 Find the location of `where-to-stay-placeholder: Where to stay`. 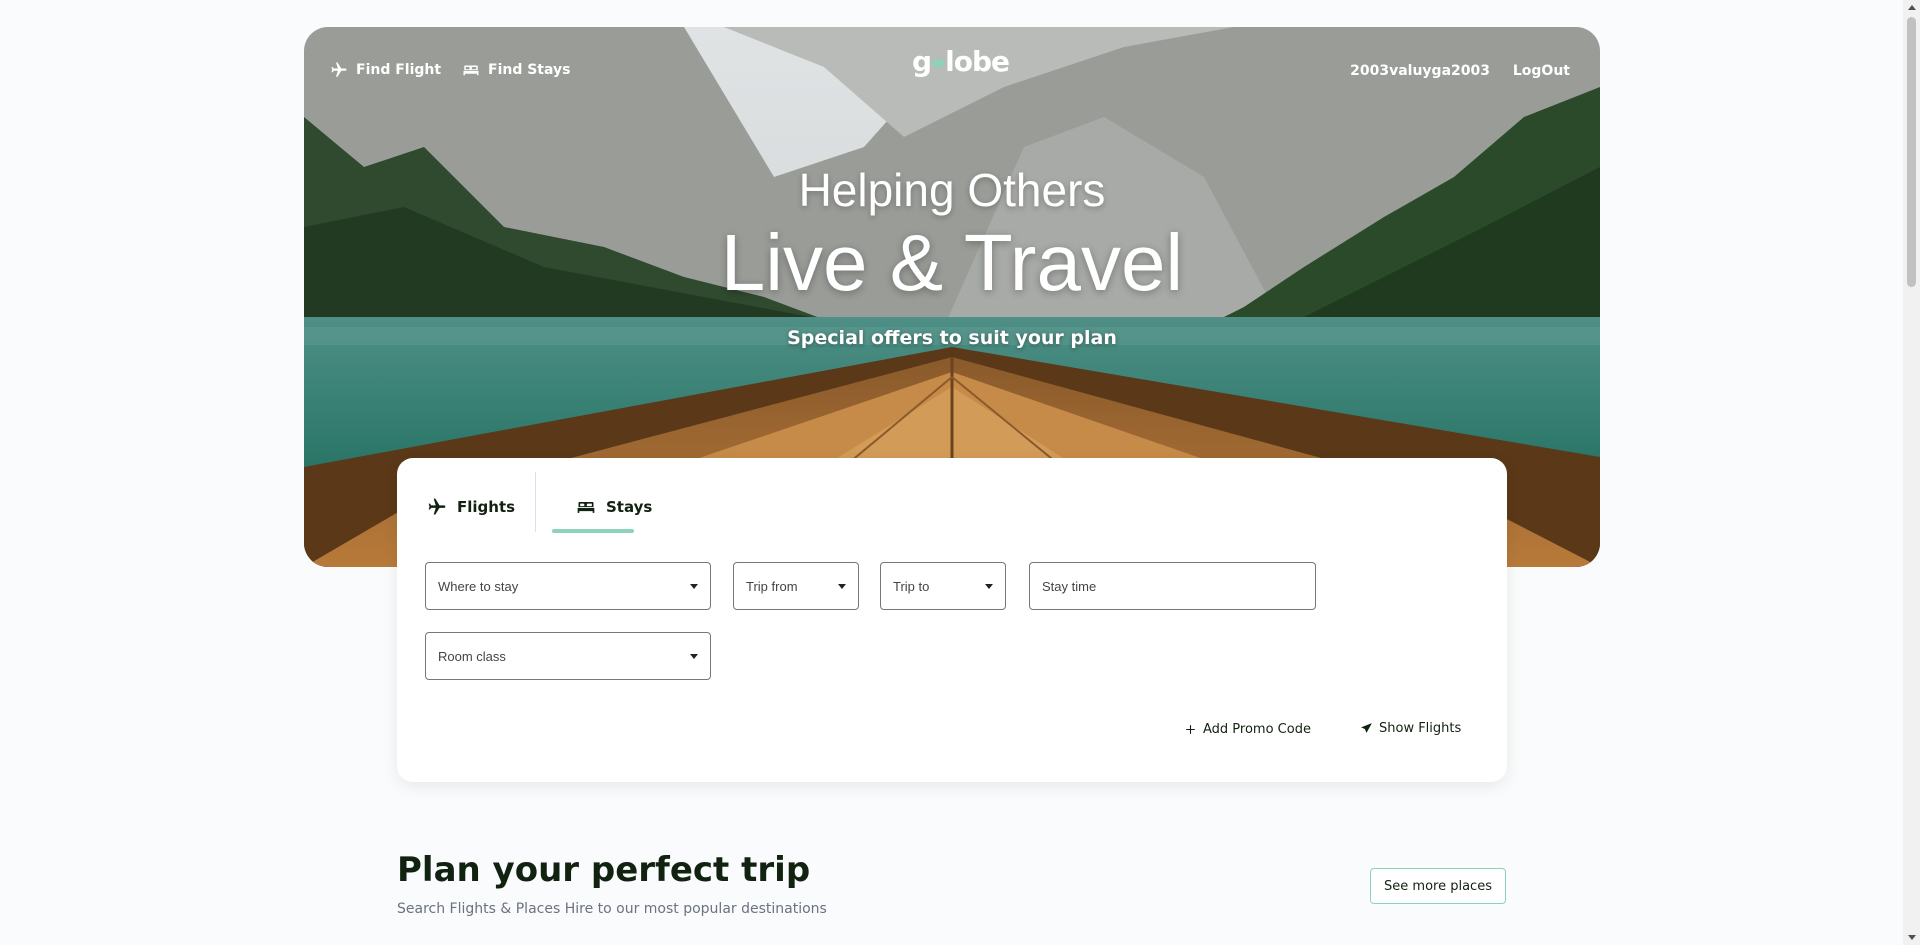

where-to-stay-placeholder: Where to stay is located at coordinates (478, 586).